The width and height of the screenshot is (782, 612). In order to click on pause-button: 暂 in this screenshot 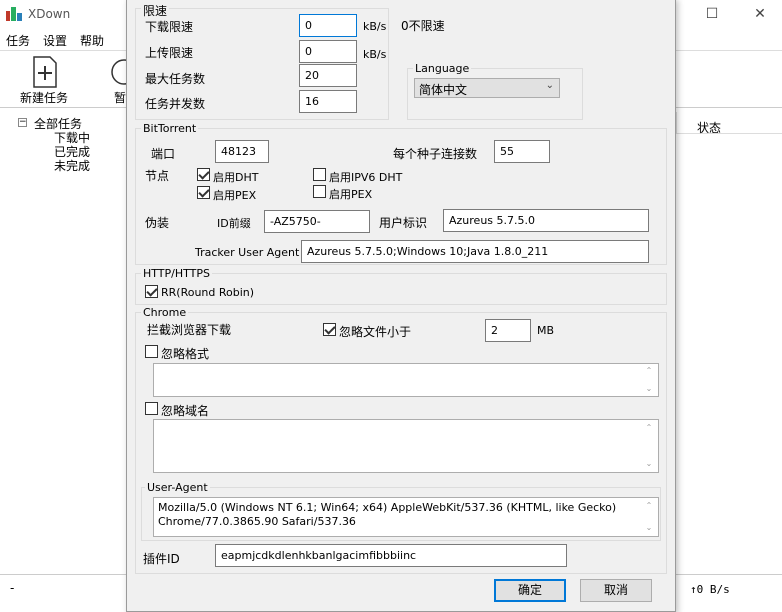, I will do `click(122, 79)`.